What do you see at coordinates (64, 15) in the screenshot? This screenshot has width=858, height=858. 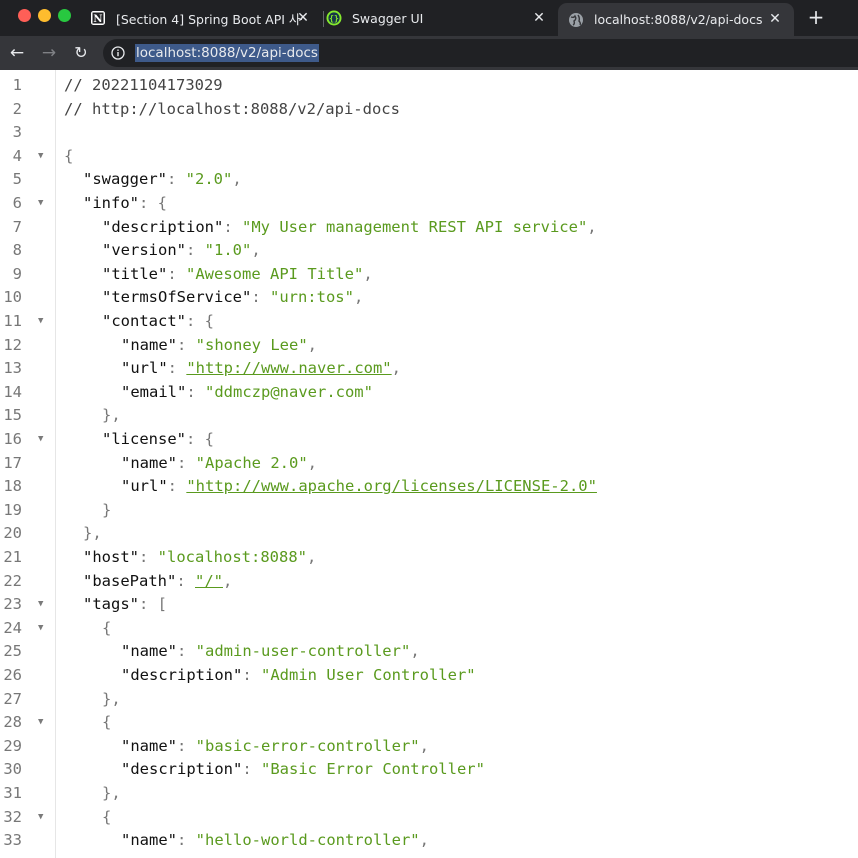 I see `maximize-window-button` at bounding box center [64, 15].